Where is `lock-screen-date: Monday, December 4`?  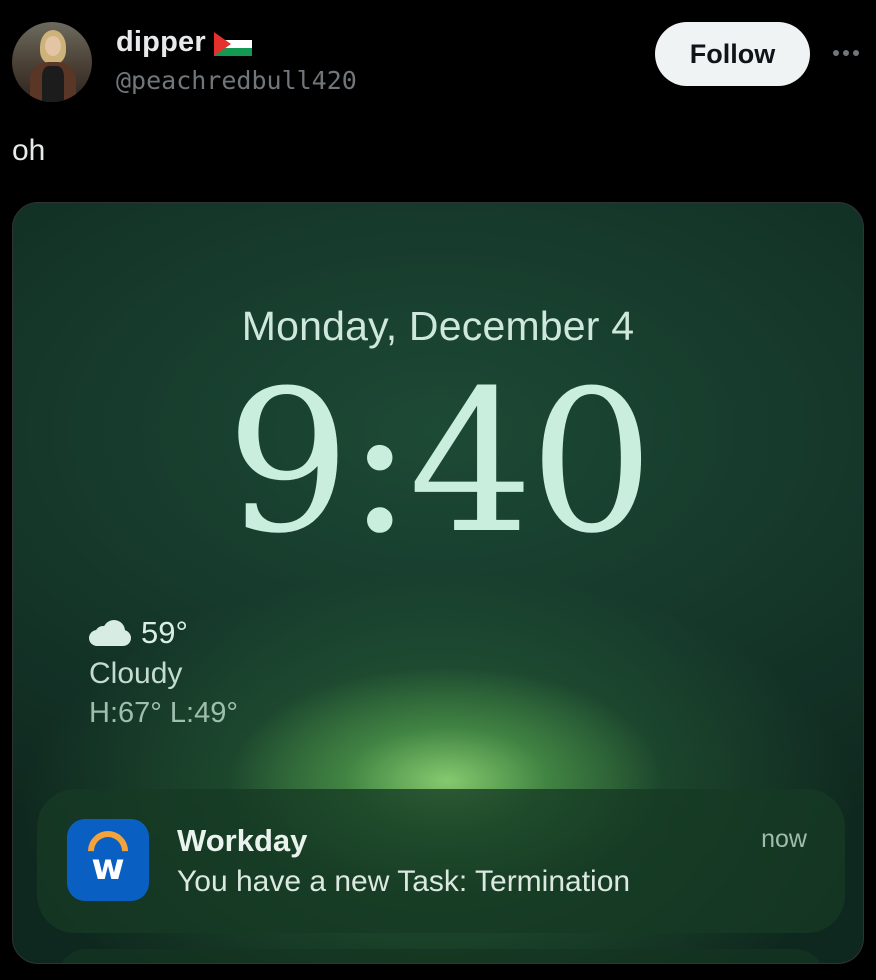
lock-screen-date: Monday, December 4 is located at coordinates (438, 326).